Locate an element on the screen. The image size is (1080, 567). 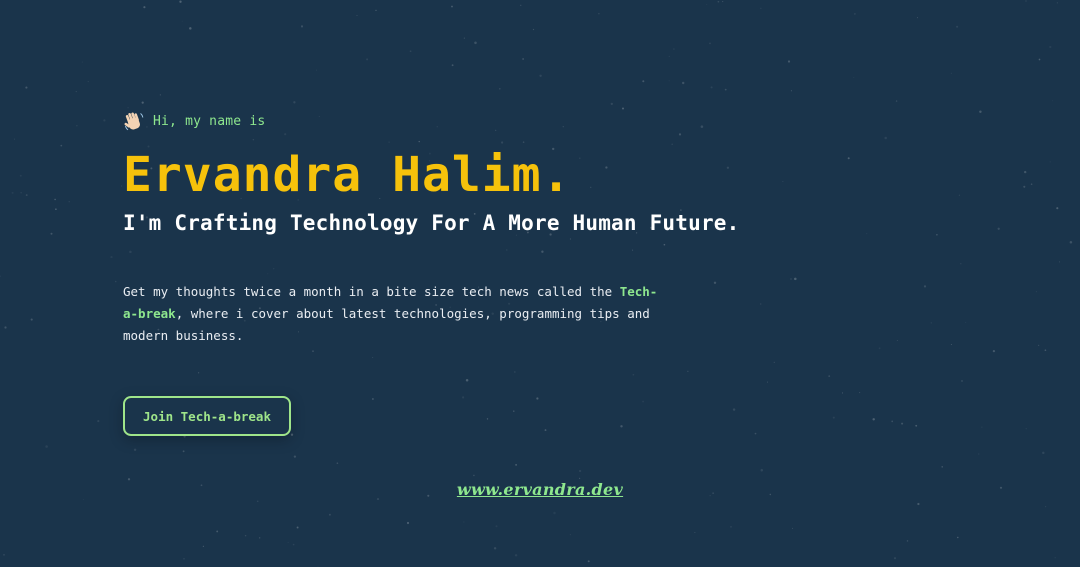
waving-hand-icon is located at coordinates (134, 121).